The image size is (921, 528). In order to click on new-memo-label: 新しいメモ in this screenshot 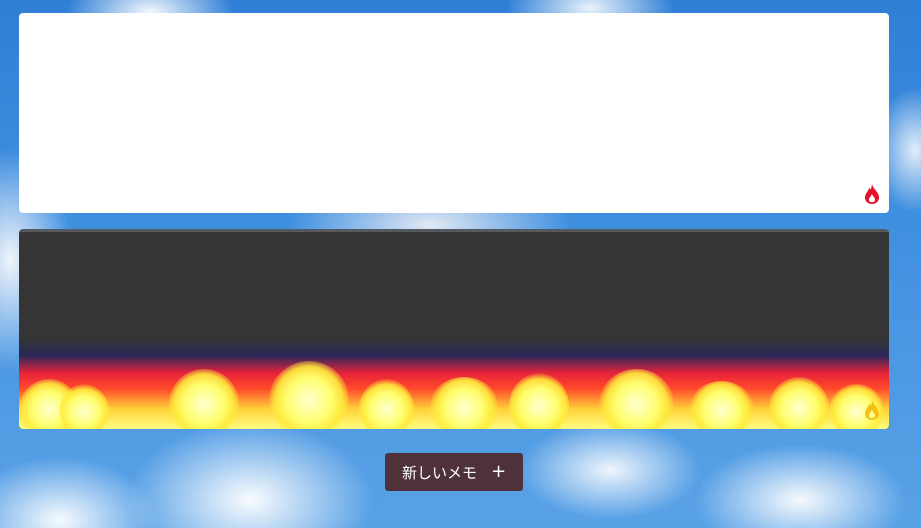, I will do `click(439, 472)`.